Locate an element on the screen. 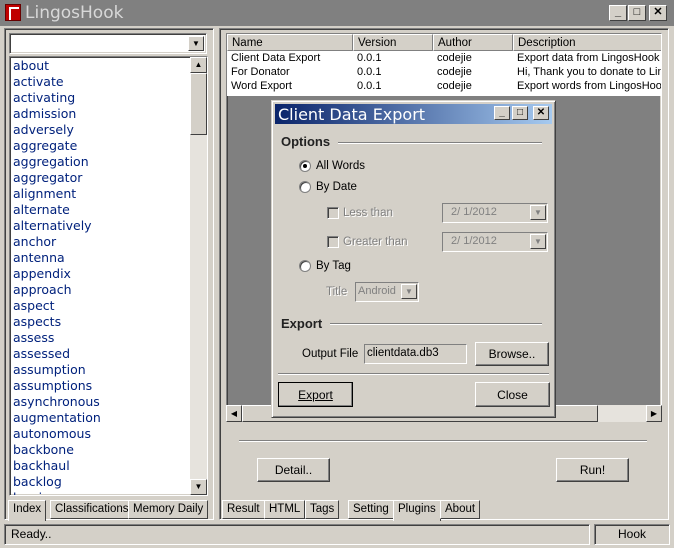 The width and height of the screenshot is (674, 548). list-item: approach is located at coordinates (56, 290).